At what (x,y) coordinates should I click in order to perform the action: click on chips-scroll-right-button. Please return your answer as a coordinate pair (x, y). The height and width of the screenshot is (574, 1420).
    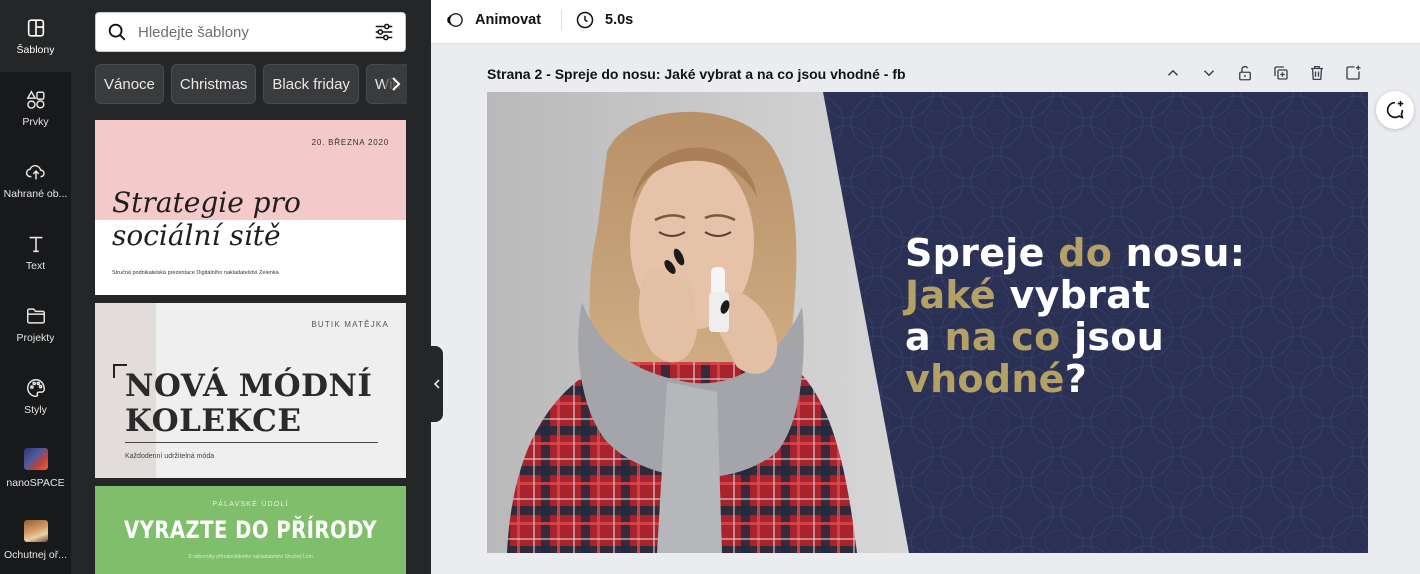
    Looking at the image, I should click on (396, 84).